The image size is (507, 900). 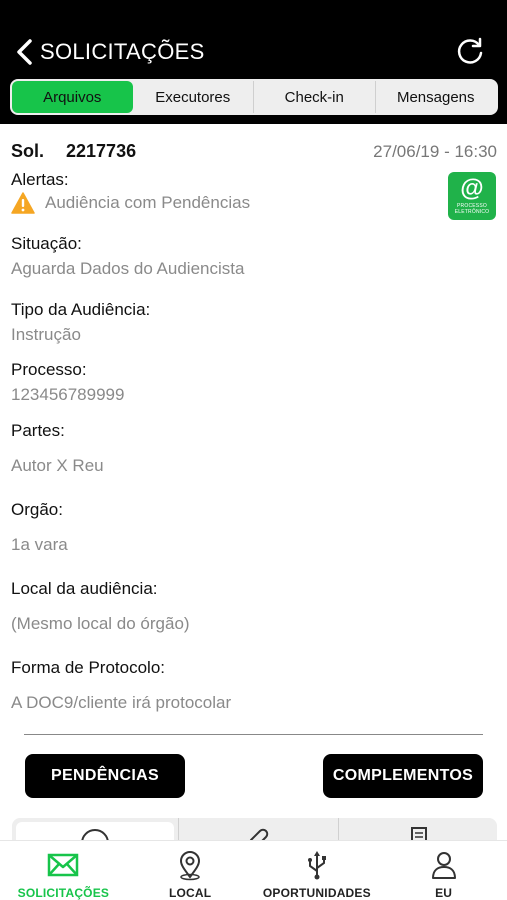 I want to click on sol-number: 2217736, so click(x=101, y=151).